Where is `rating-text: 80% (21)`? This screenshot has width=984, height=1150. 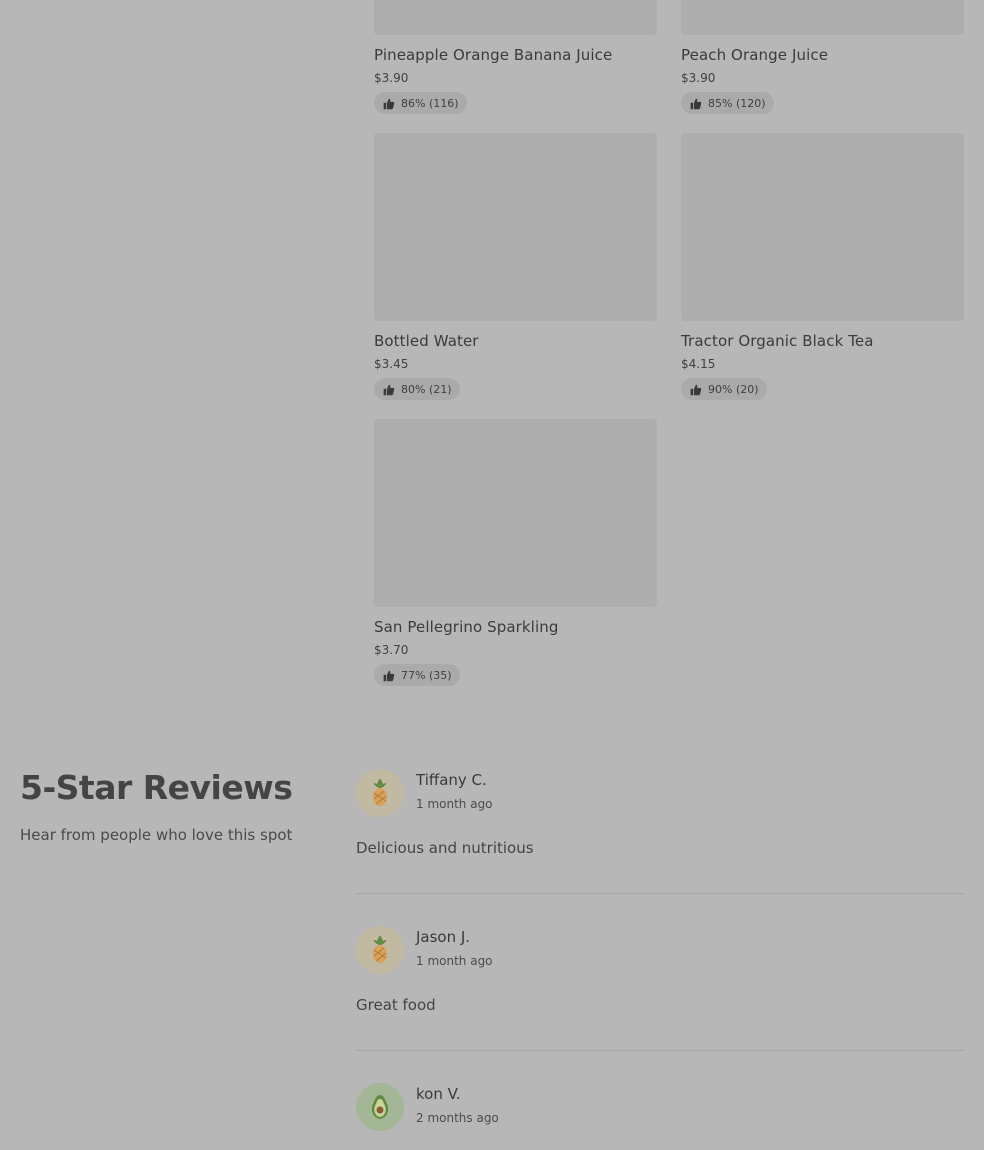
rating-text: 80% (21) is located at coordinates (426, 389).